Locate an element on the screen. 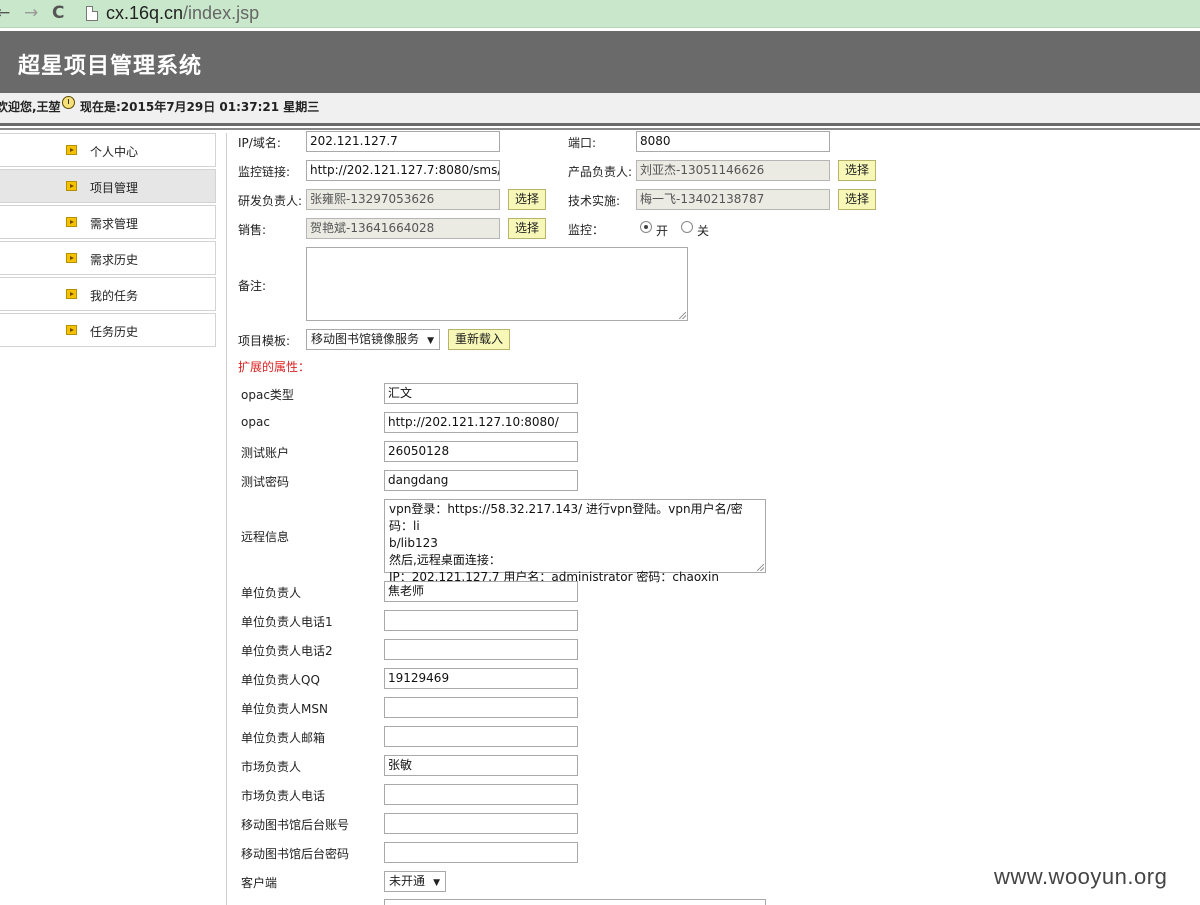 Image resolution: width=1200 pixels, height=905 pixels. ext-field-label: 市场负责人 is located at coordinates (271, 767).